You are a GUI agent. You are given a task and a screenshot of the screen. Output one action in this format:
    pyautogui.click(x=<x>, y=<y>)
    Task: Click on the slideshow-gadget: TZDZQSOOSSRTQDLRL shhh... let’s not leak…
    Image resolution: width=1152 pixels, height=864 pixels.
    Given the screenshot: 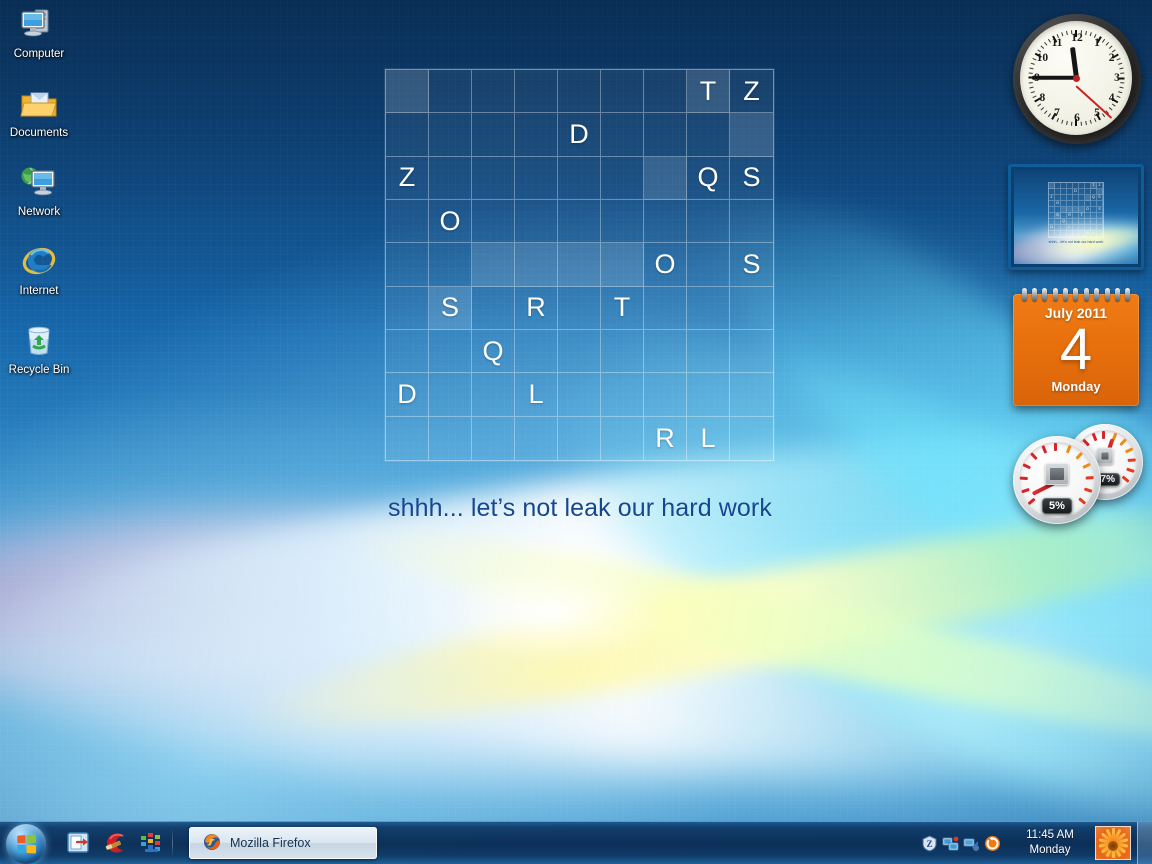 What is the action you would take?
    pyautogui.click(x=1076, y=217)
    